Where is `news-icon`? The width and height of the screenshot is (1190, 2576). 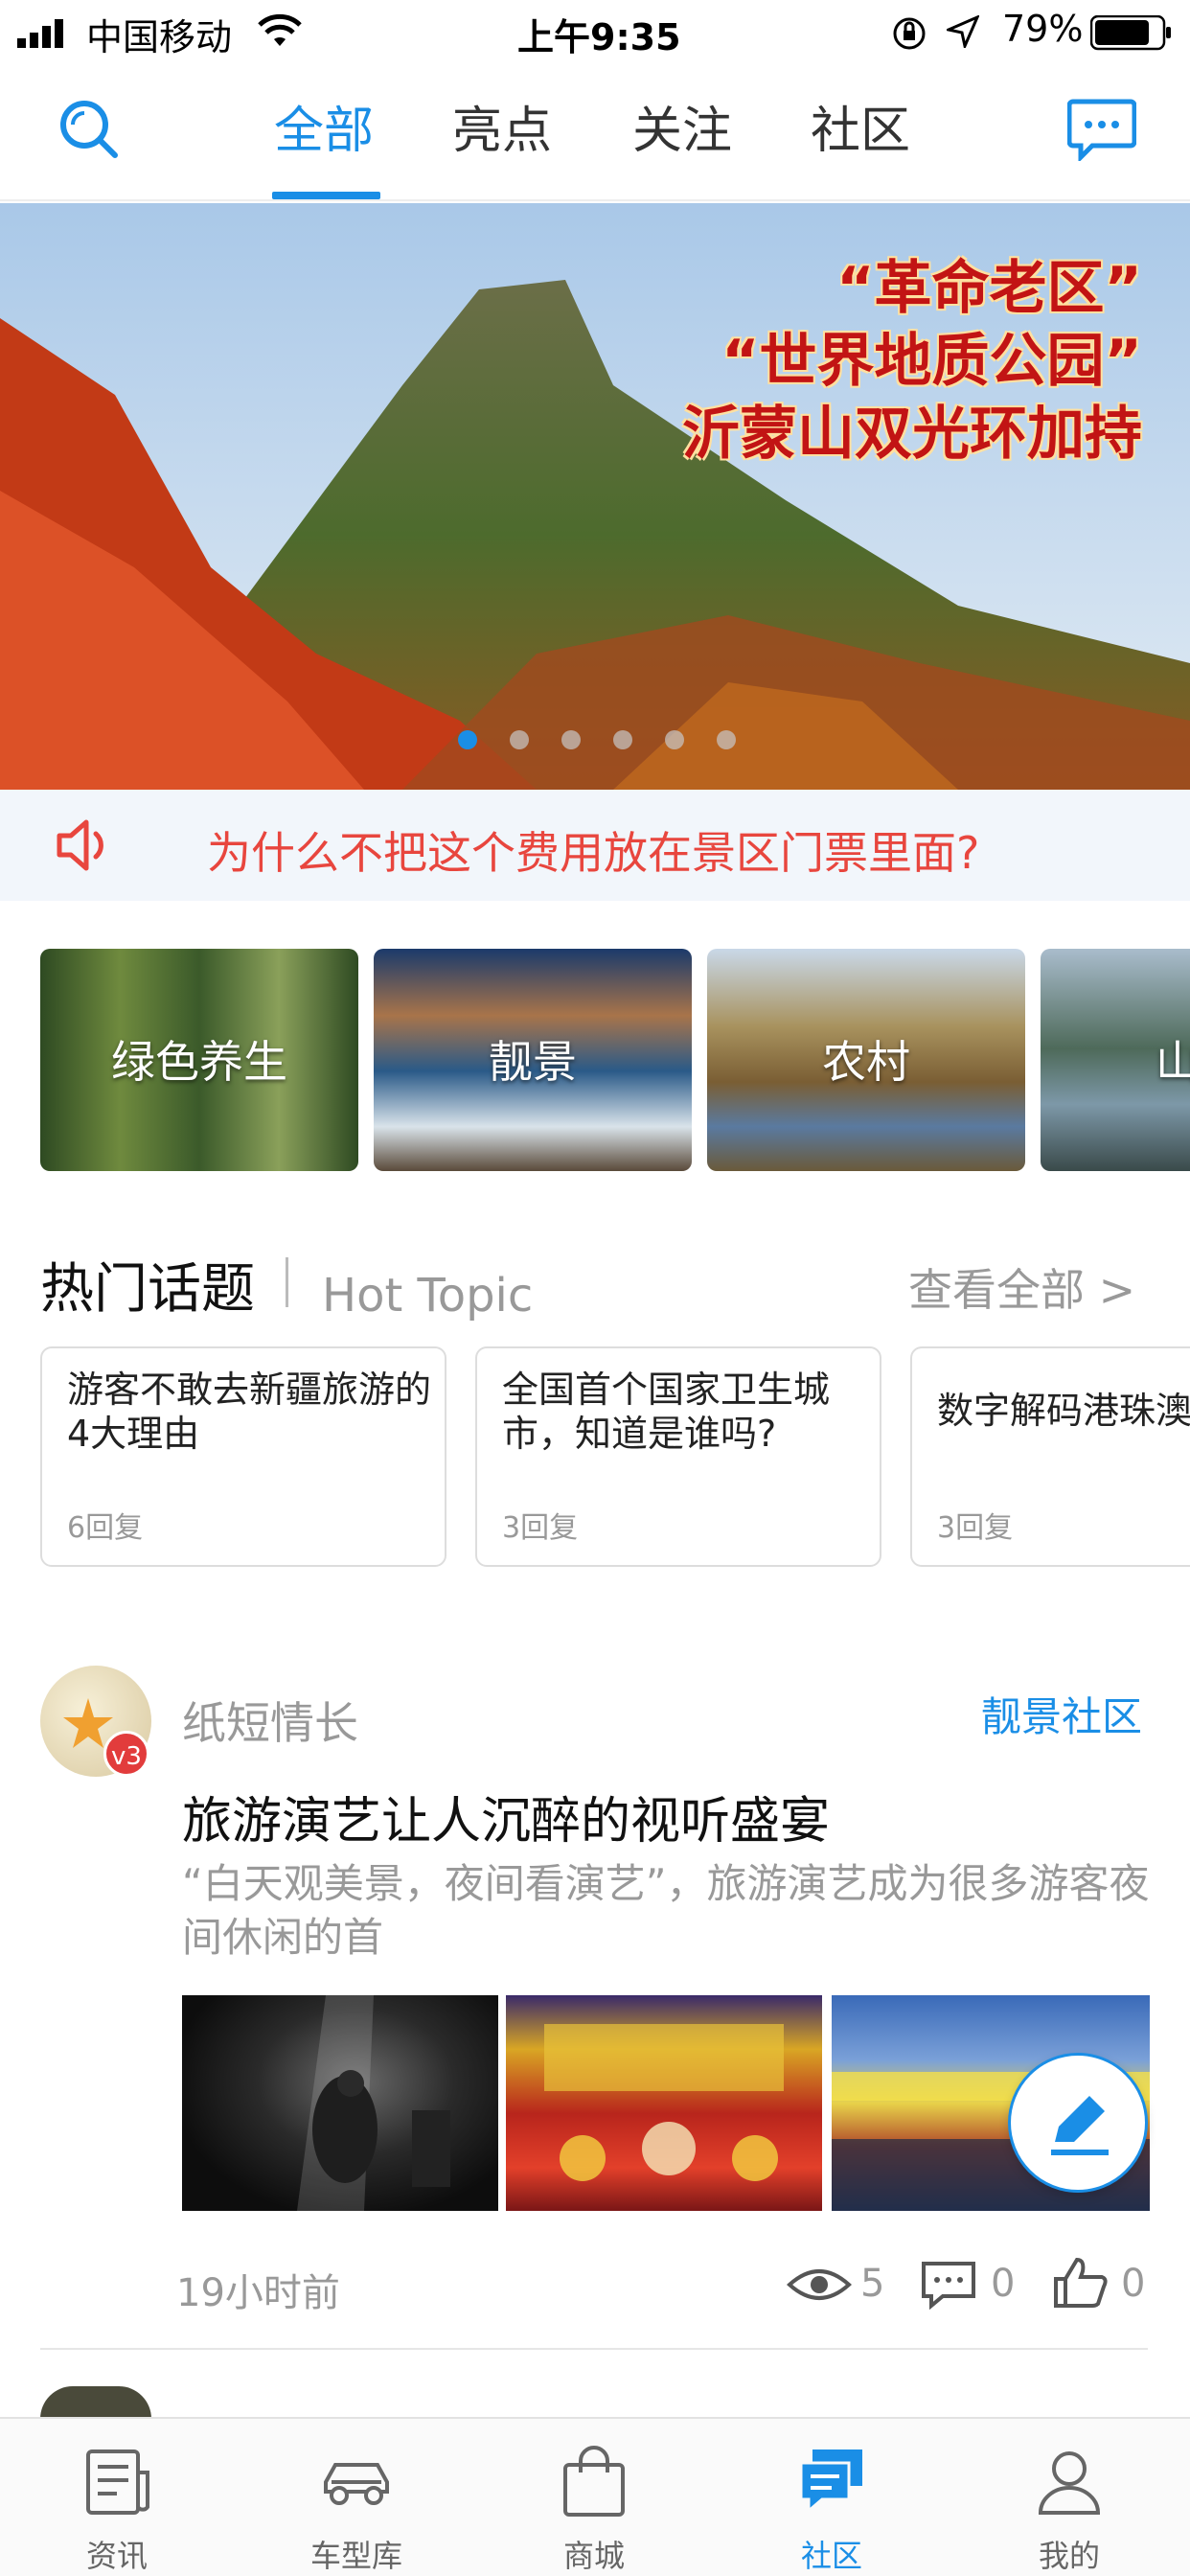
news-icon is located at coordinates (117, 2482).